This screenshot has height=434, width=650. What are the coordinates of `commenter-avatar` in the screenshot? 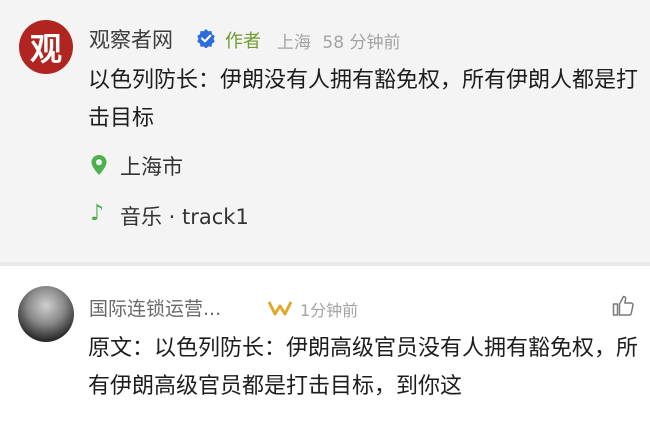 It's located at (46, 314).